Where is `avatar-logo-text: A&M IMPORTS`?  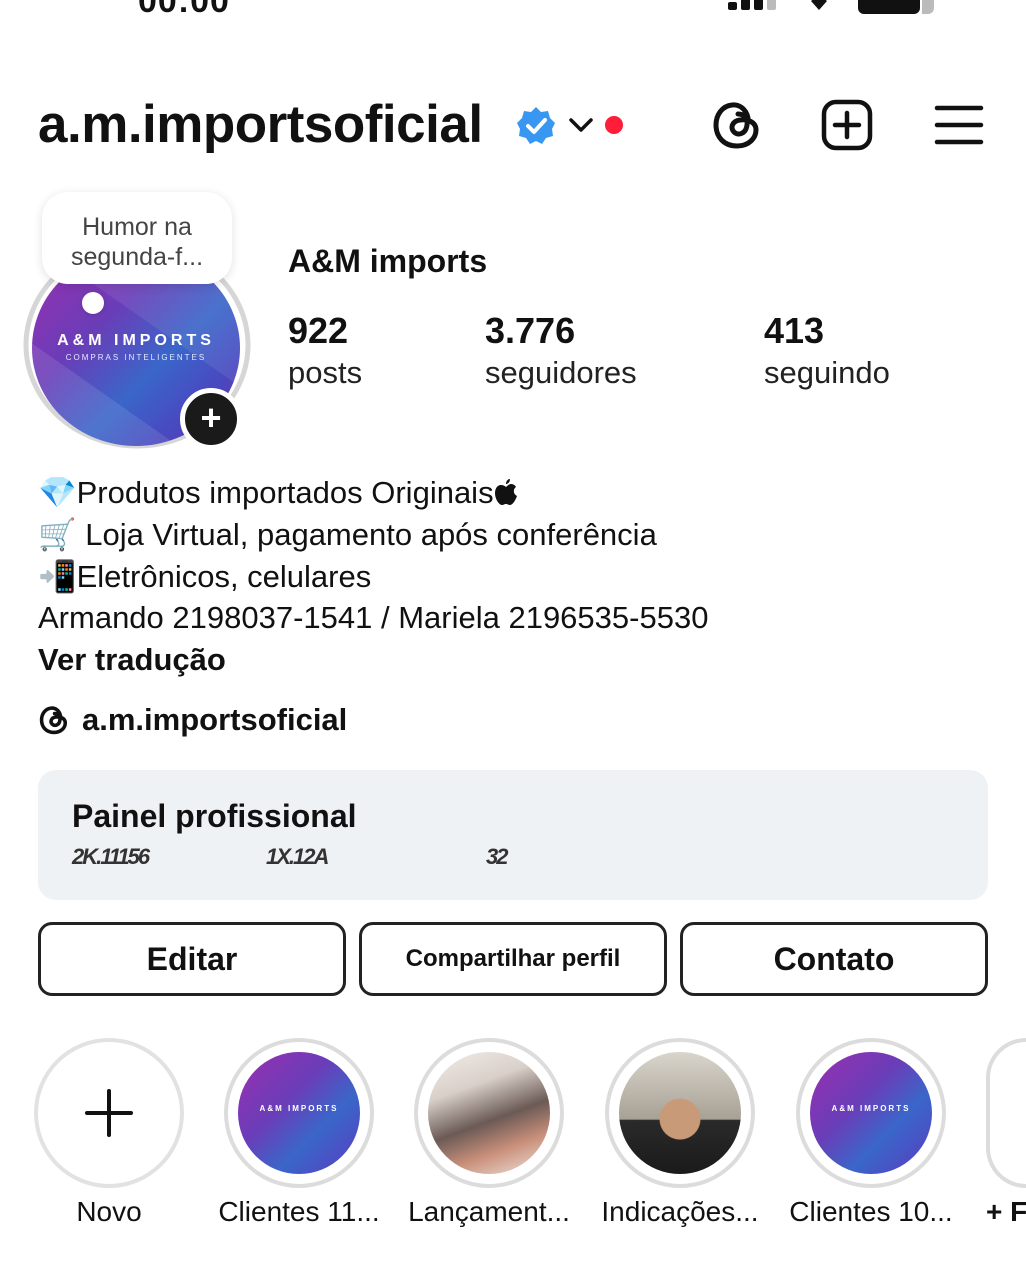
avatar-logo-text: A&M IMPORTS is located at coordinates (136, 340).